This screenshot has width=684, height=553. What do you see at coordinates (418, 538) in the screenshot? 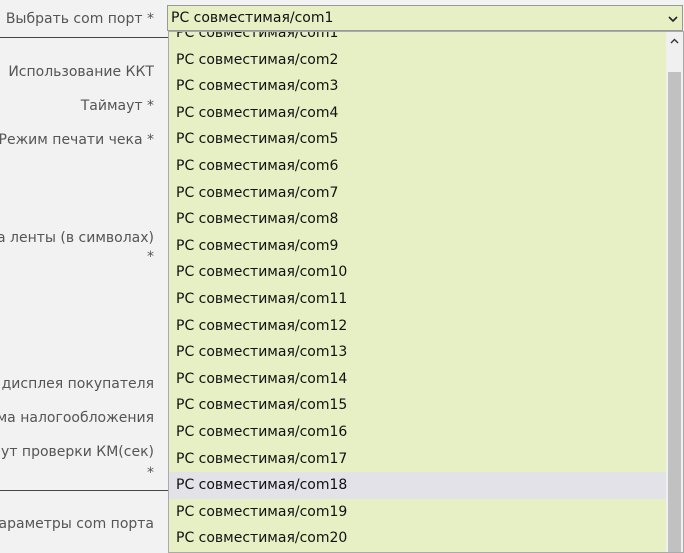
I see `dropdown-option: PC совместимая/com20` at bounding box center [418, 538].